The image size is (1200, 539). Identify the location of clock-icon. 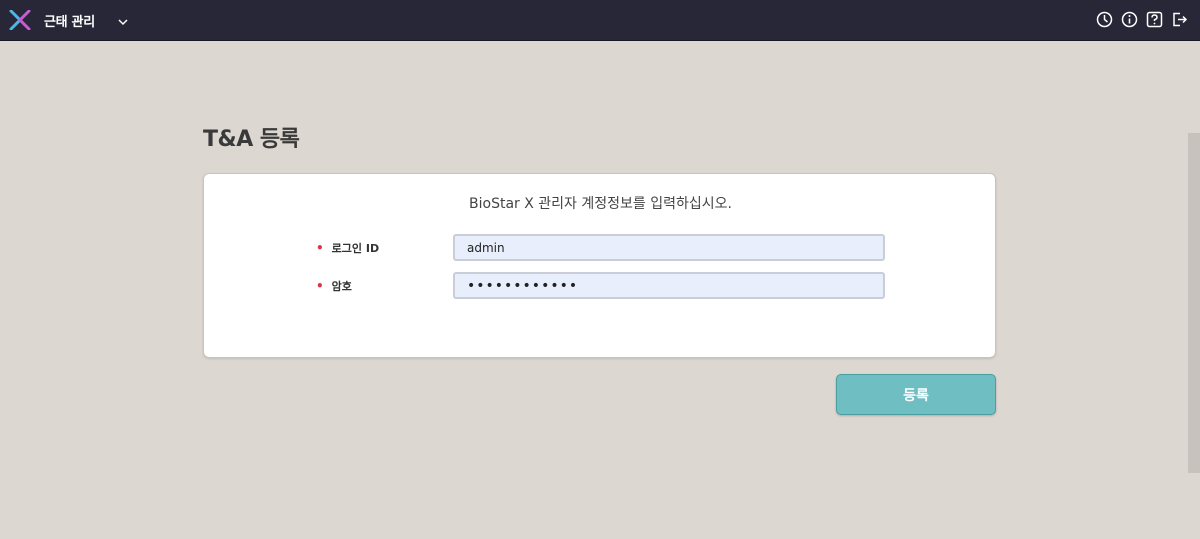
(1104, 19).